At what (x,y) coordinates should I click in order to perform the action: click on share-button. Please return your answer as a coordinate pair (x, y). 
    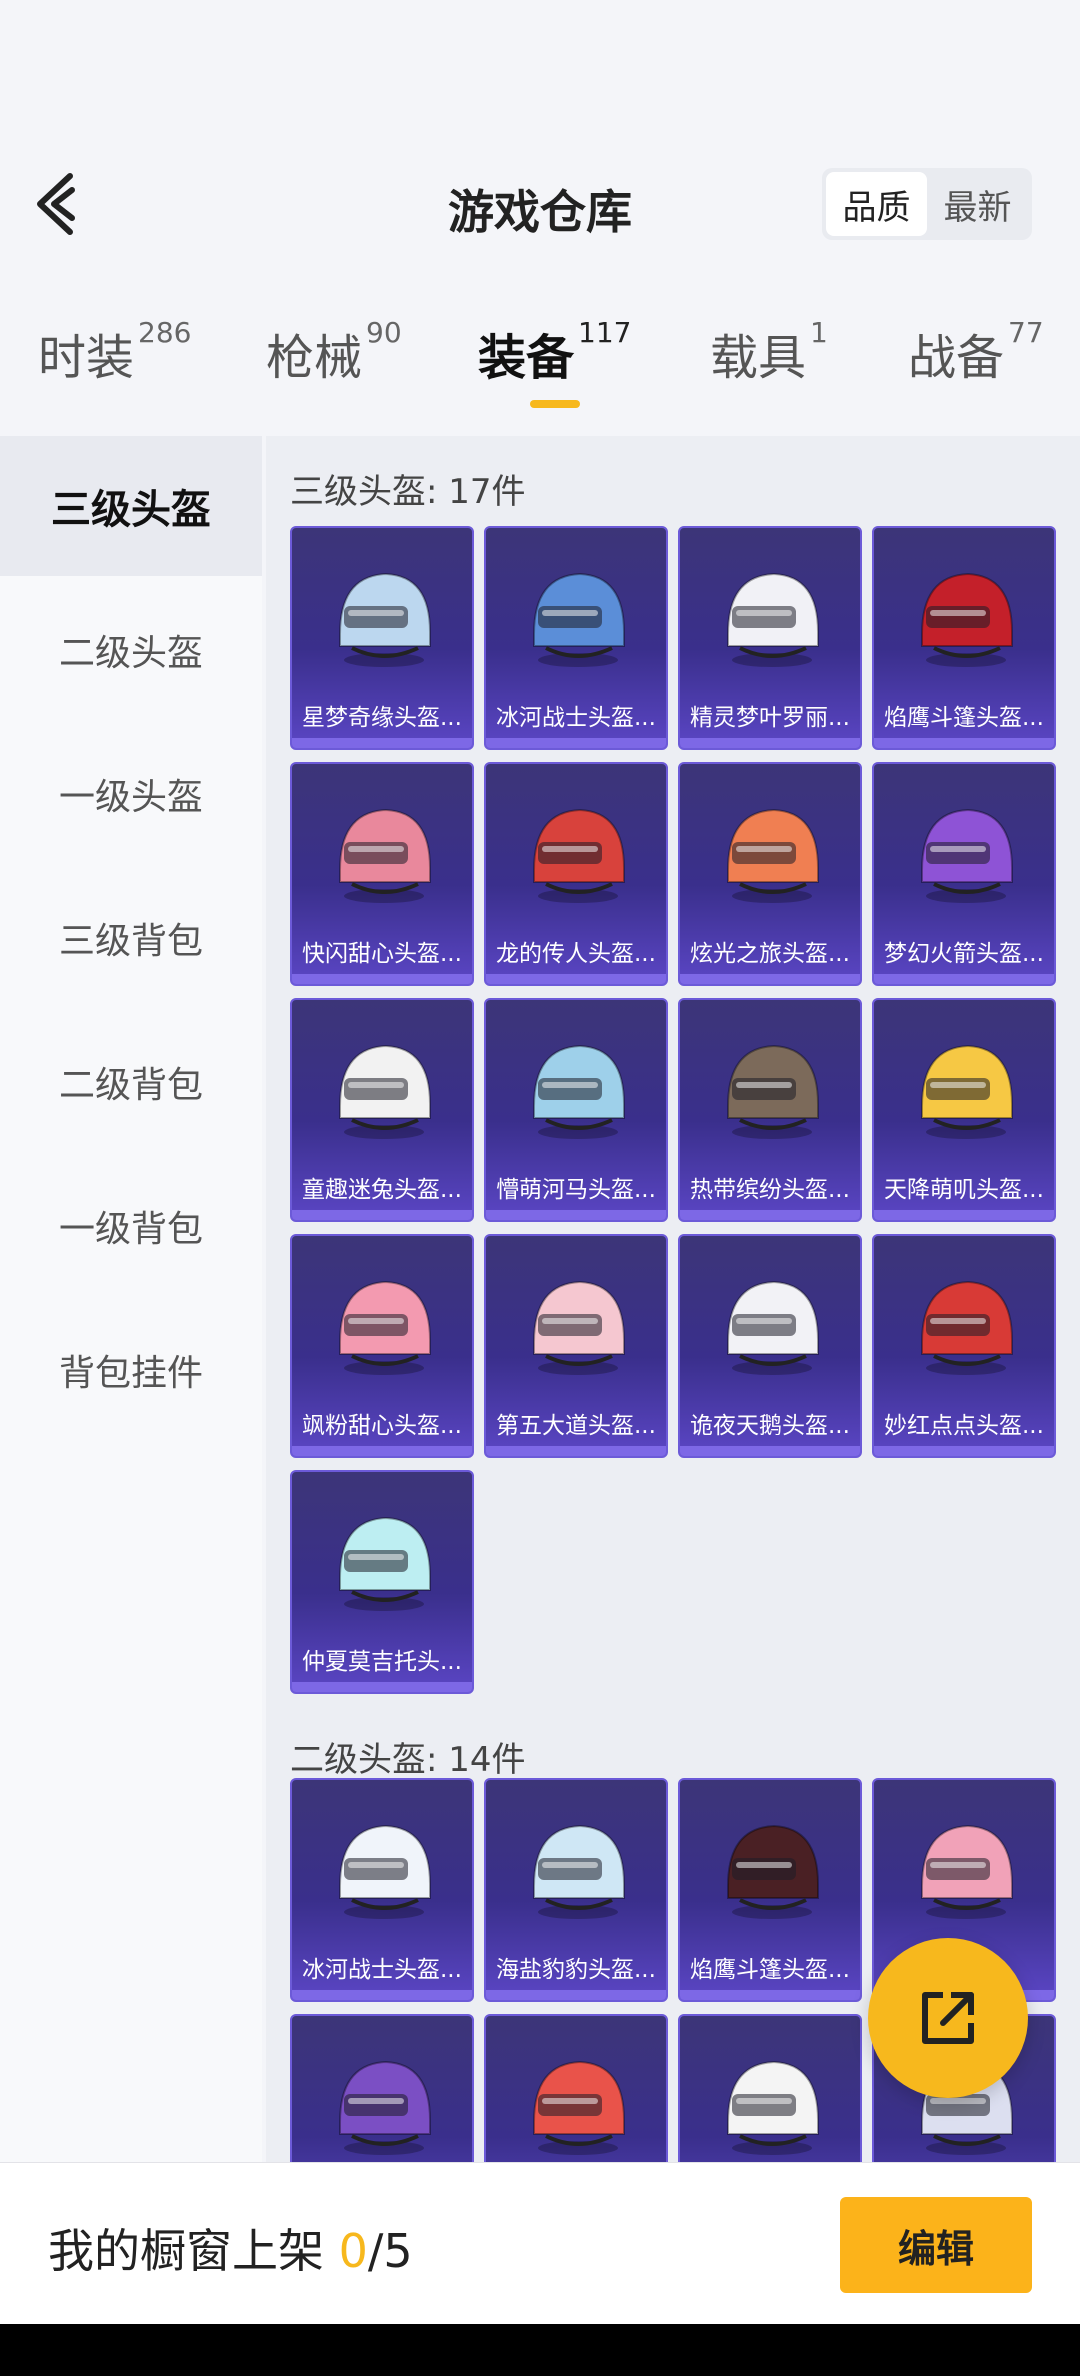
    Looking at the image, I should click on (948, 2018).